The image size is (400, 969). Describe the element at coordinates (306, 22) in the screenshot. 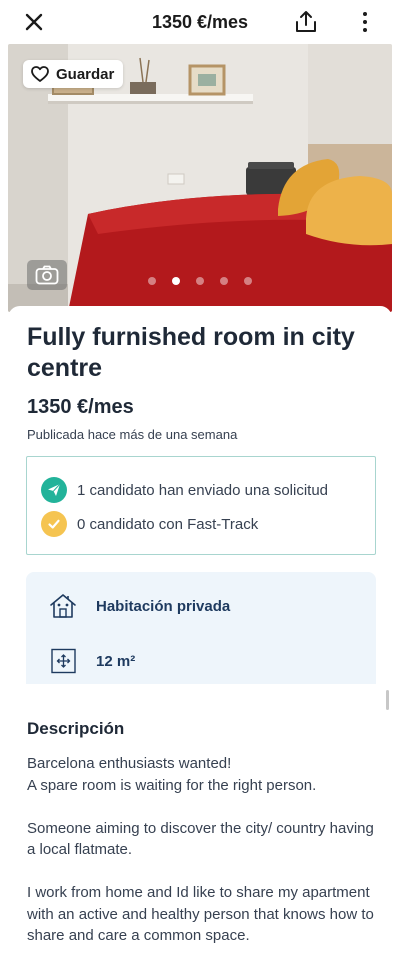

I see `share-icon` at that location.